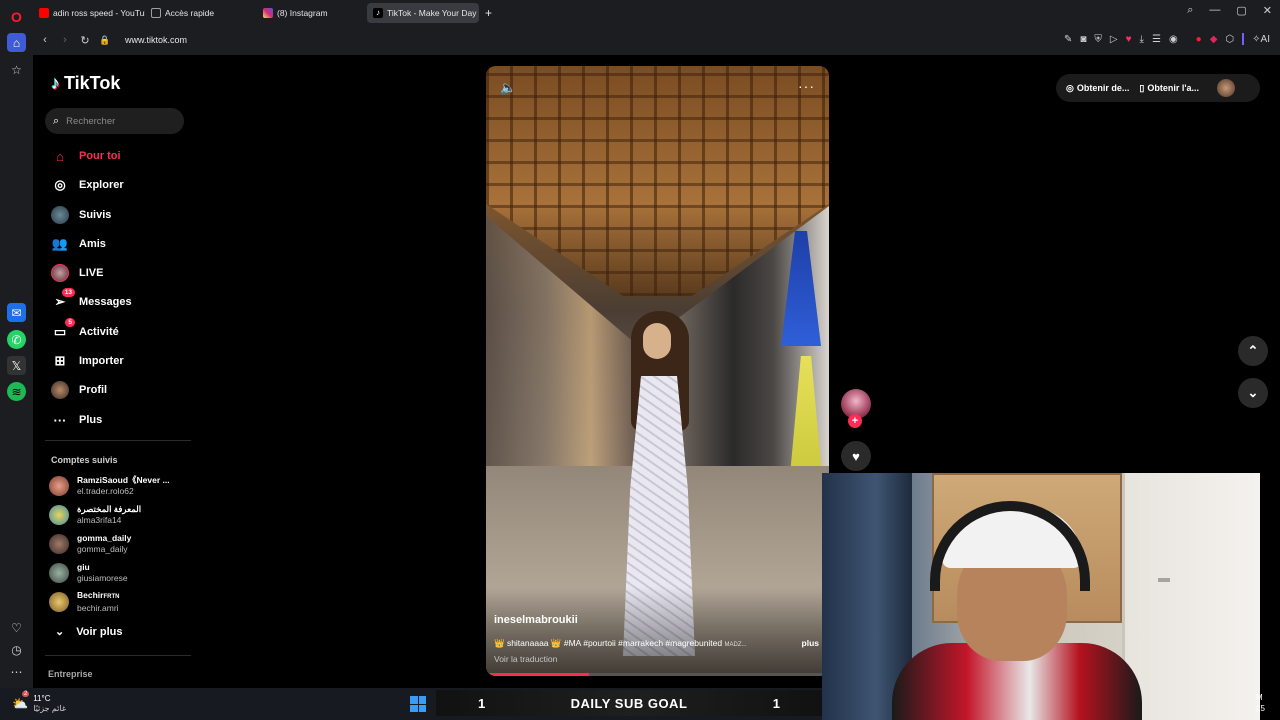  Describe the element at coordinates (629, 703) in the screenshot. I see `daily-sub-goal-overlay: 1 DAILY SUB GOAL 1` at that location.